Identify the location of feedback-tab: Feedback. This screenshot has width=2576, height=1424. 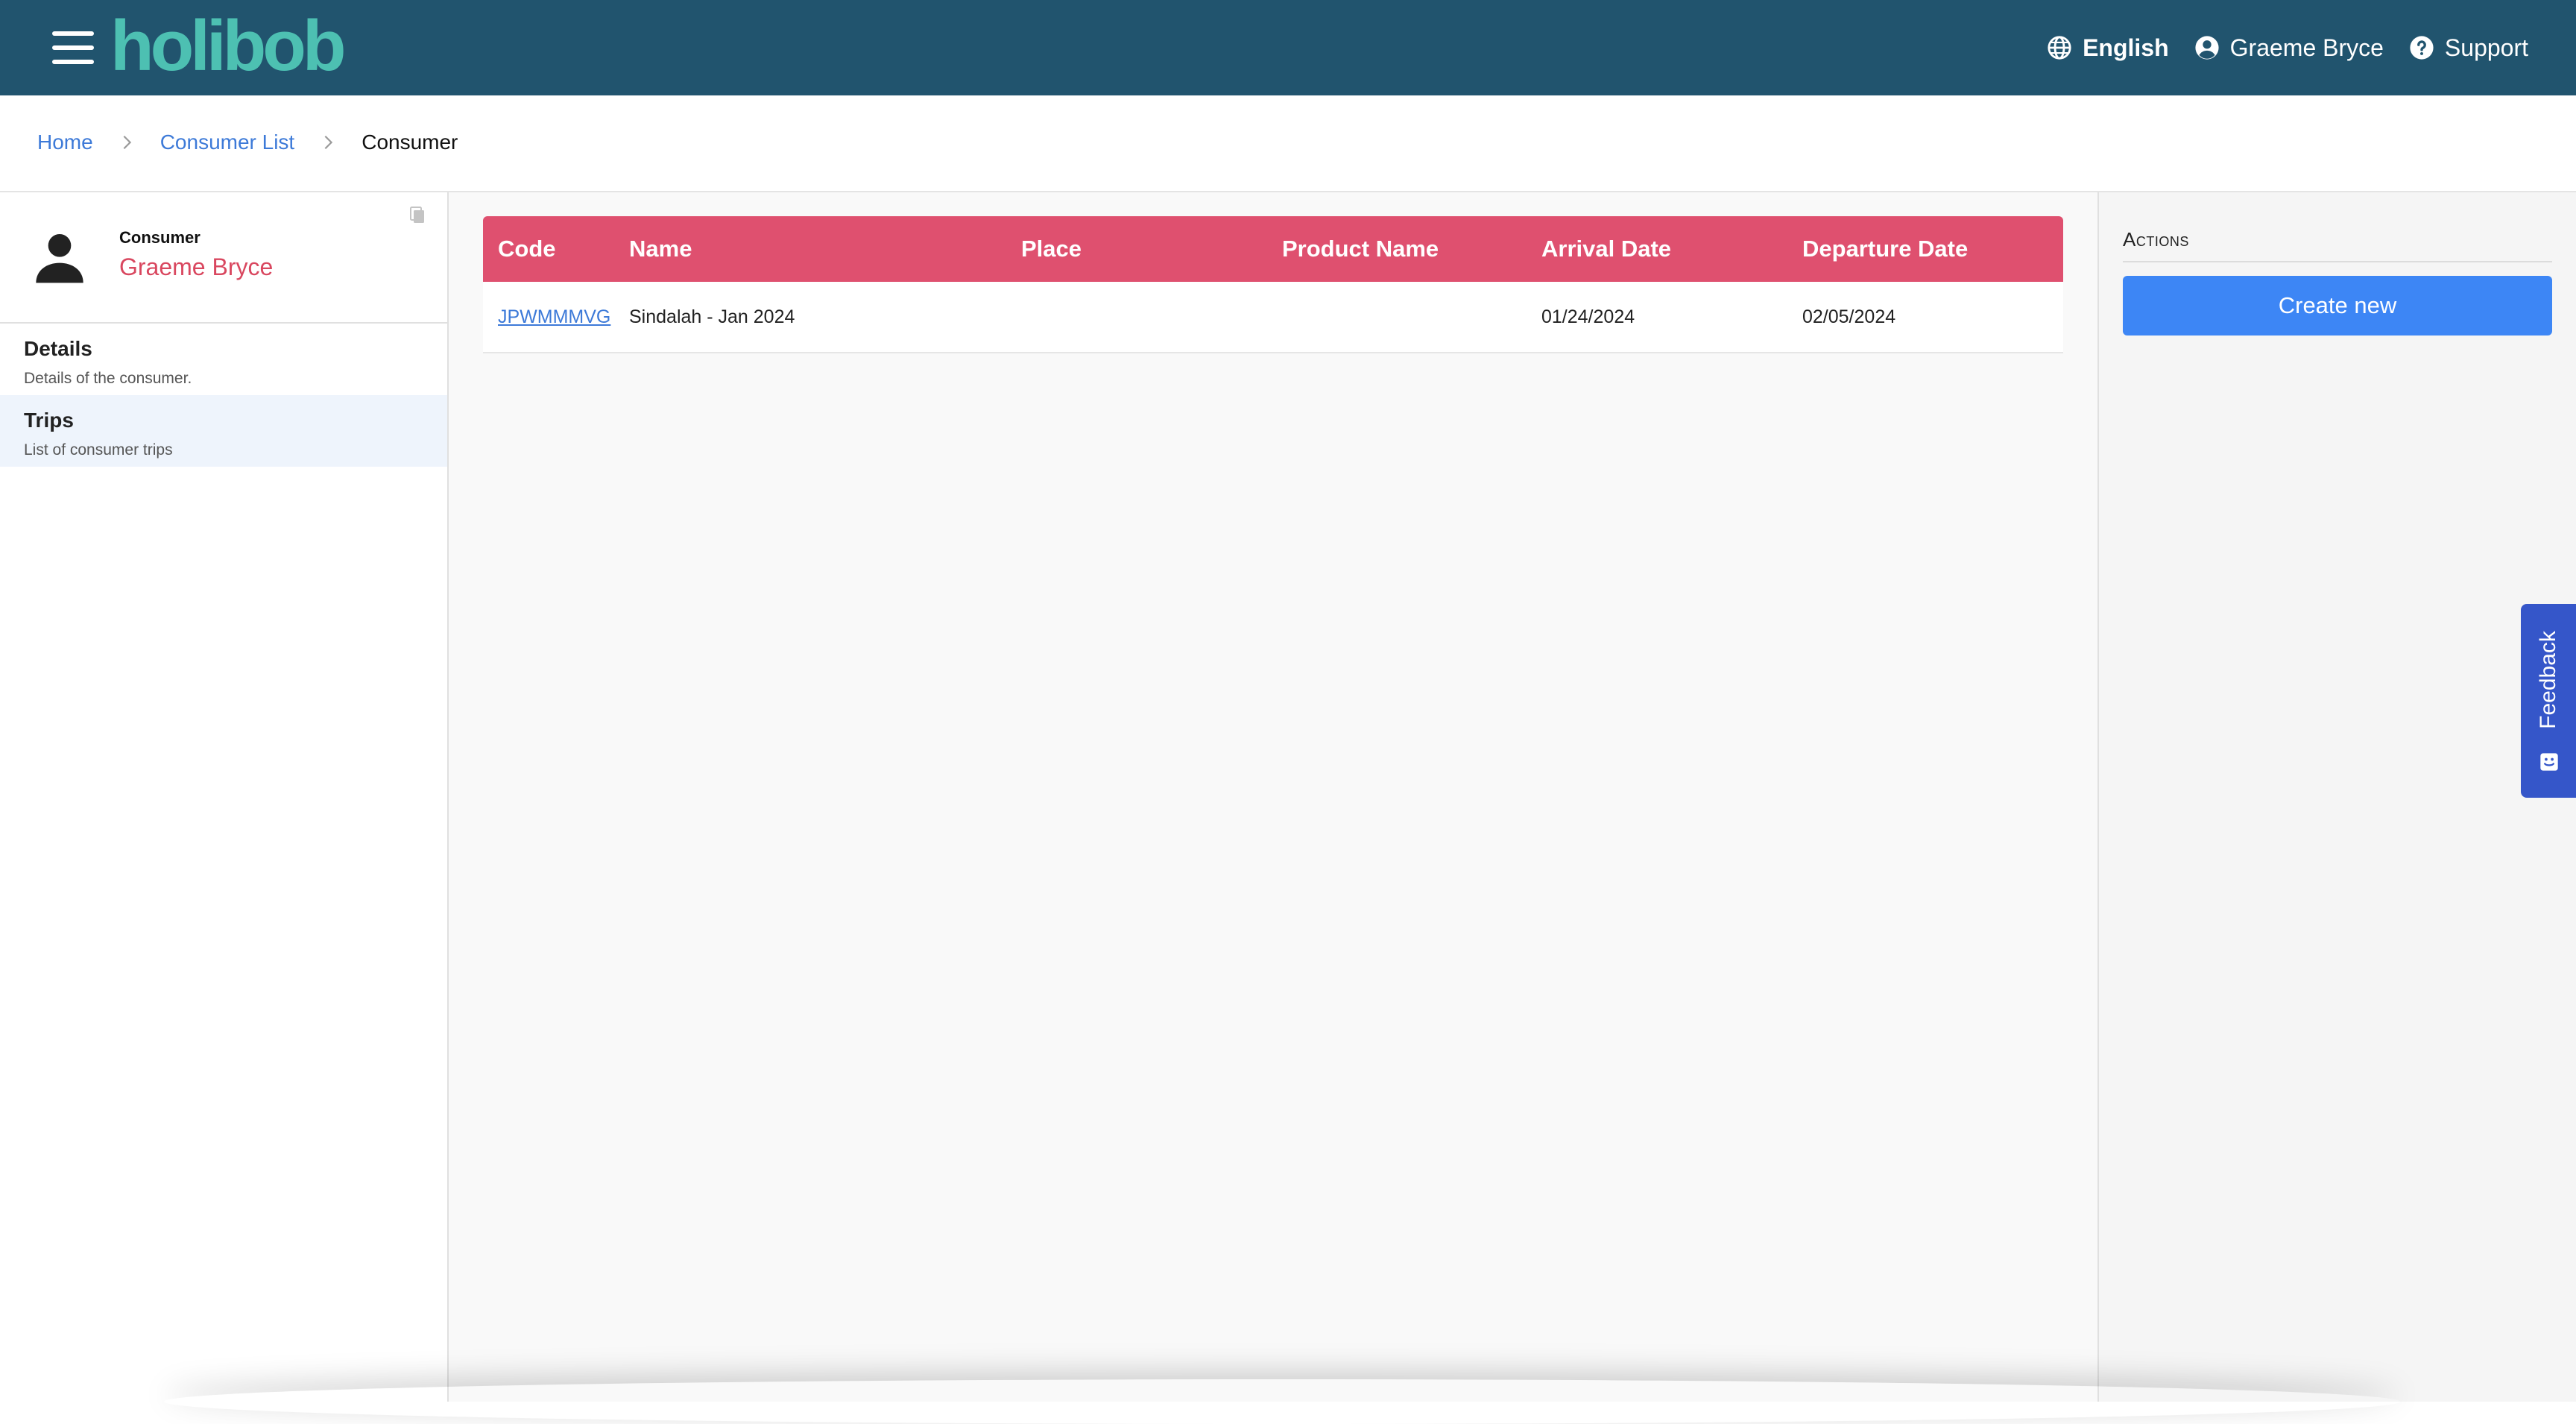
(2549, 701).